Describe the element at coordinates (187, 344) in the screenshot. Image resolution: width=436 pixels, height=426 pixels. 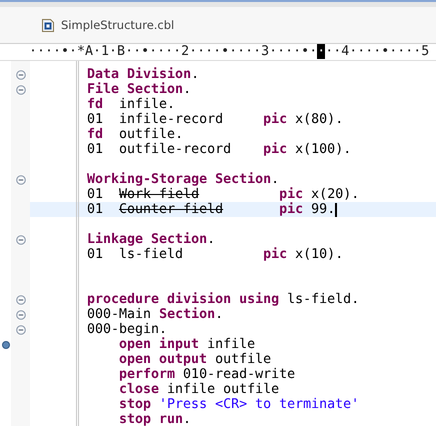
I see `code-line: open input infile` at that location.